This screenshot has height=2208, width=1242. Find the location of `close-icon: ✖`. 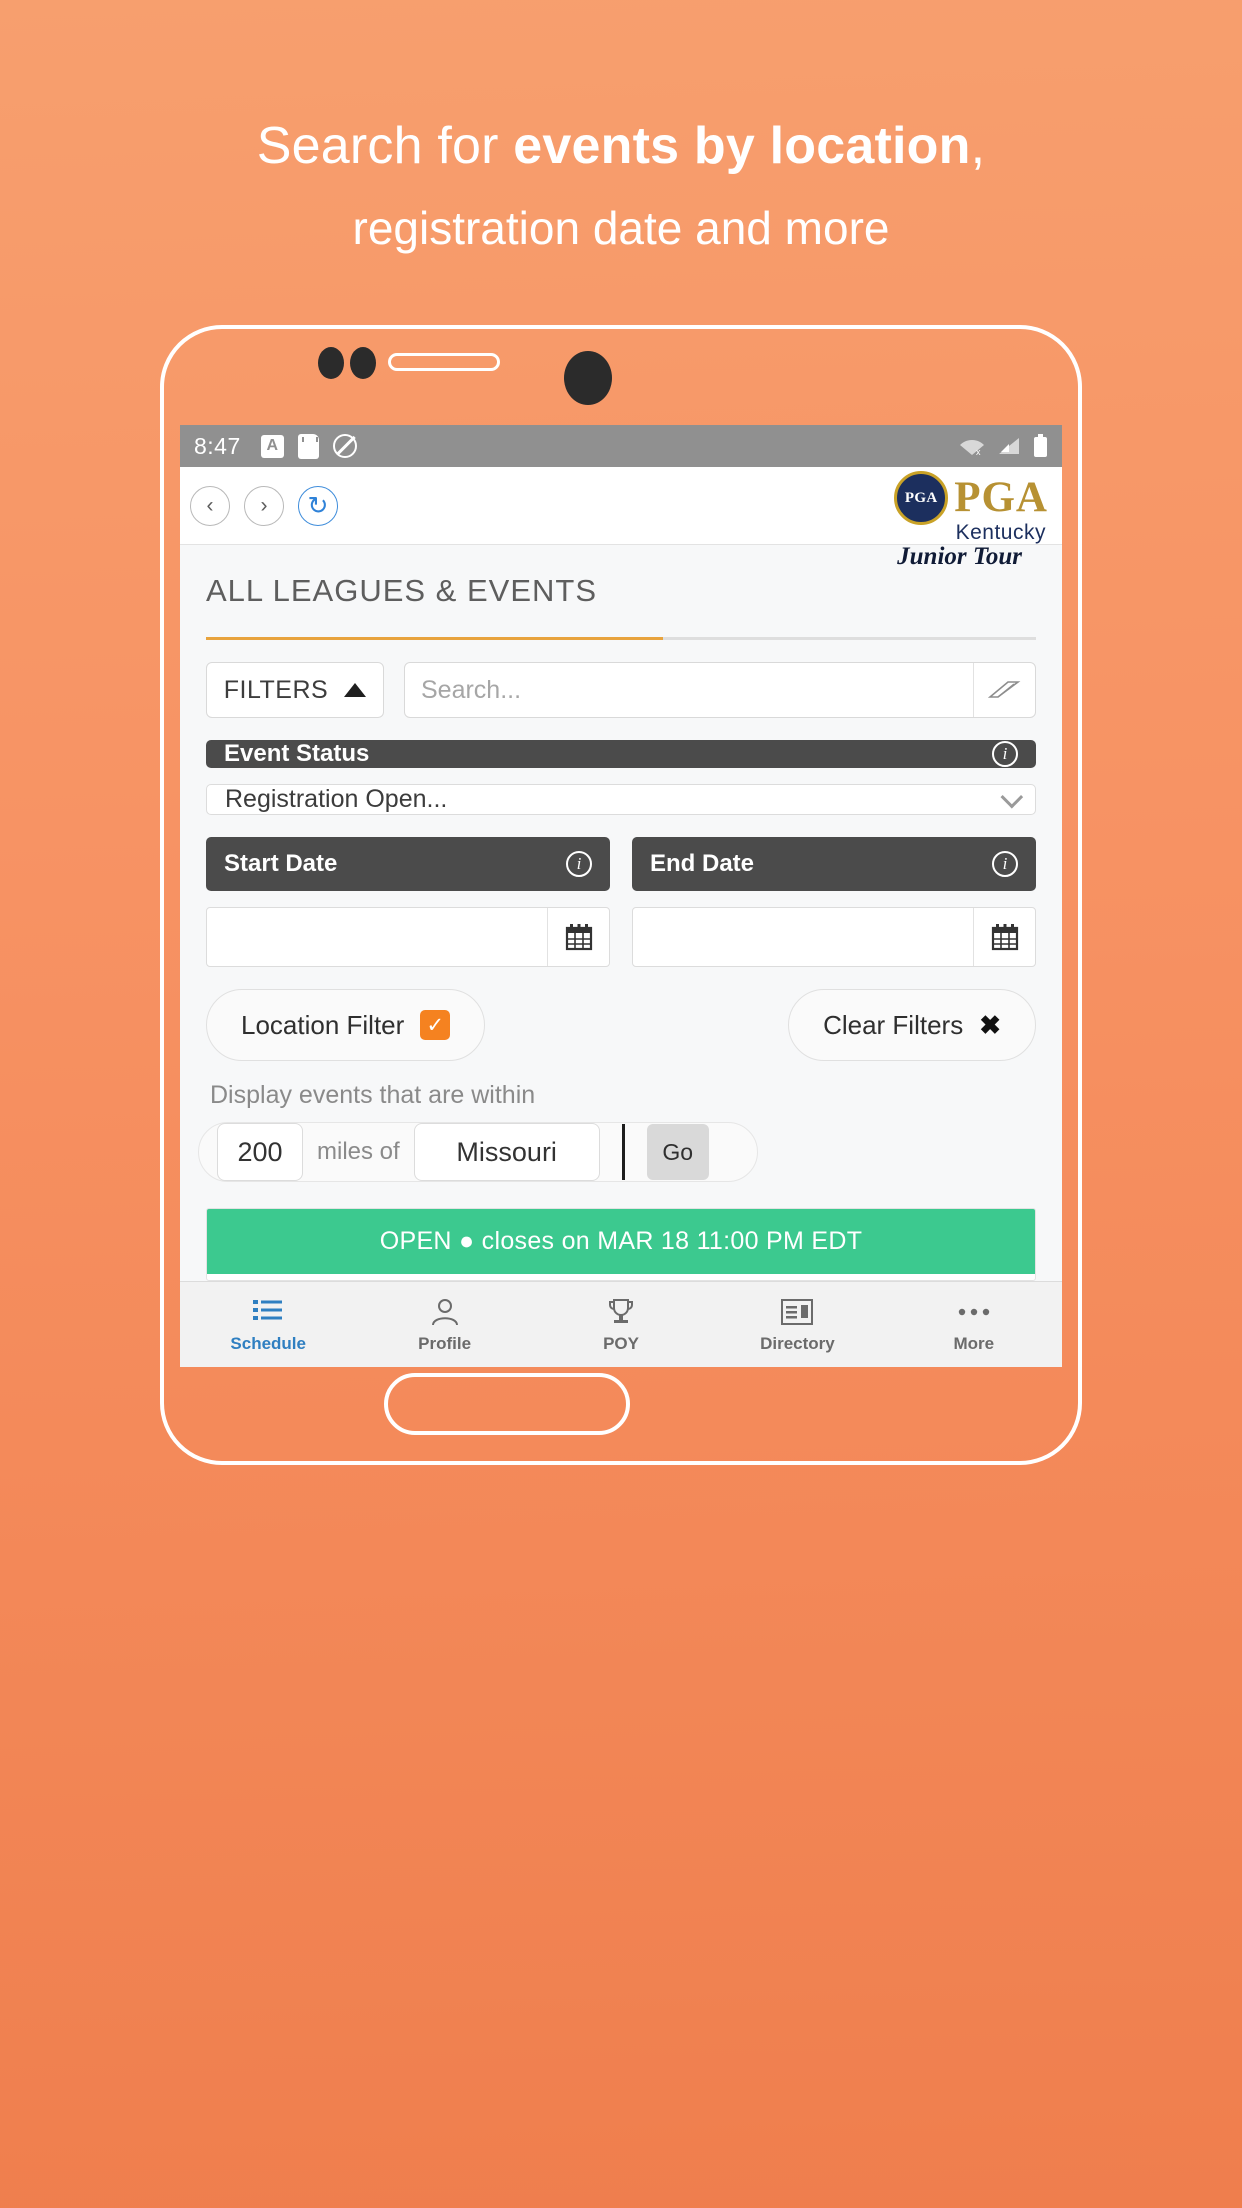

close-icon: ✖ is located at coordinates (990, 1024).